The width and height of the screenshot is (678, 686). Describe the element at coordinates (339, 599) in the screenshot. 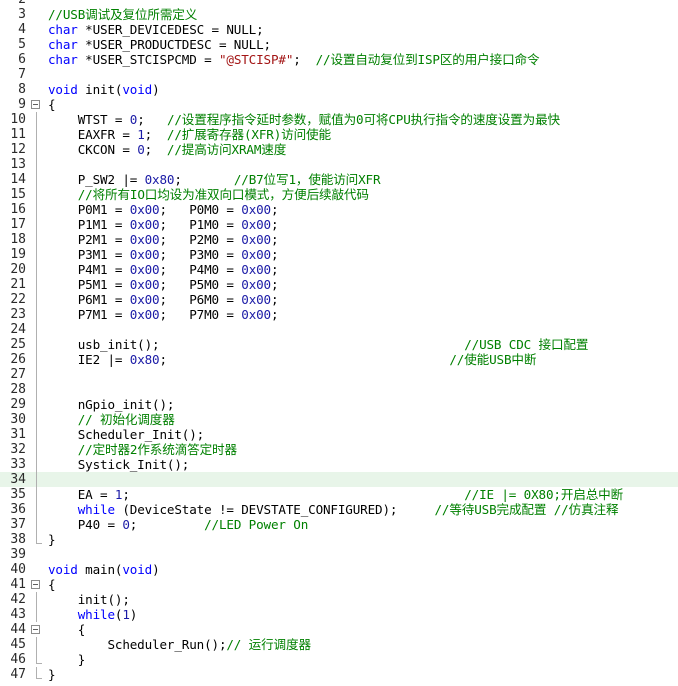

I see `code-line: 42 init();` at that location.